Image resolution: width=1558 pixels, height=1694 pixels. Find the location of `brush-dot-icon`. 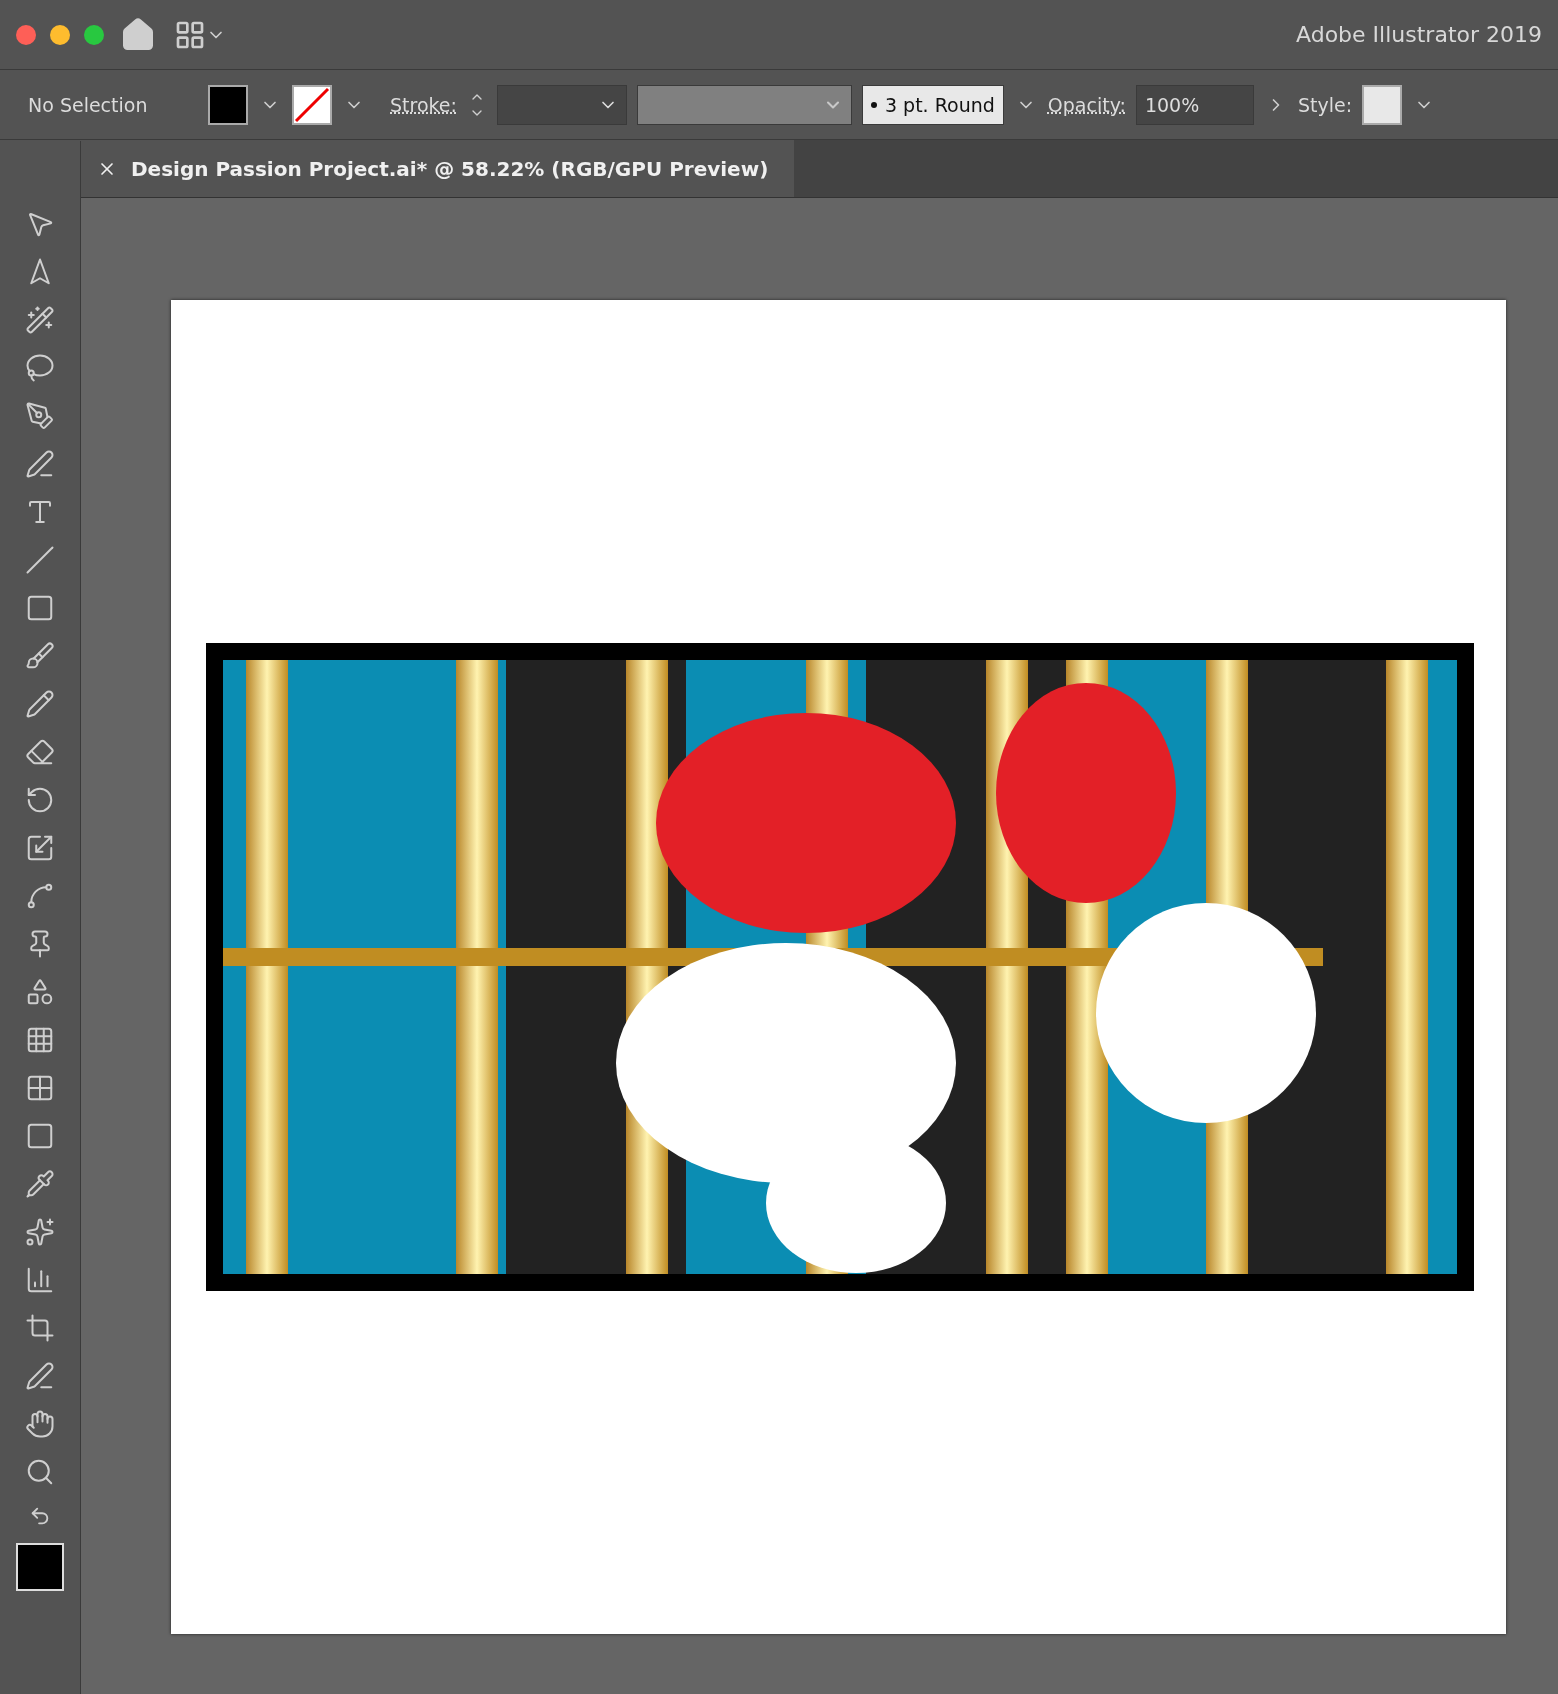

brush-dot-icon is located at coordinates (873, 104).